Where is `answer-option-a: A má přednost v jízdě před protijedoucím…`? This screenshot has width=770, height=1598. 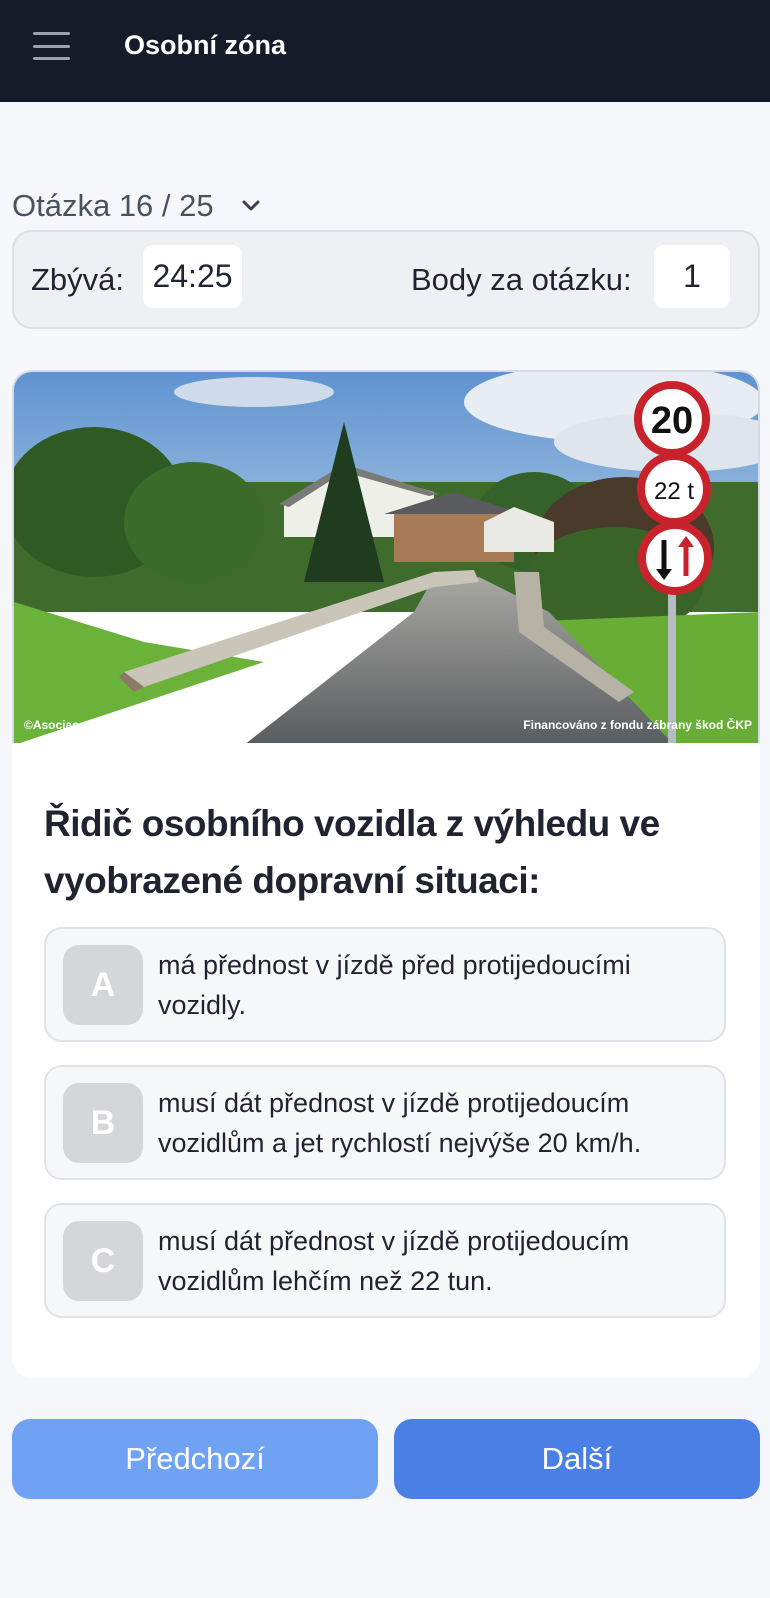 answer-option-a: A má přednost v jízdě před protijedoucím… is located at coordinates (385, 984).